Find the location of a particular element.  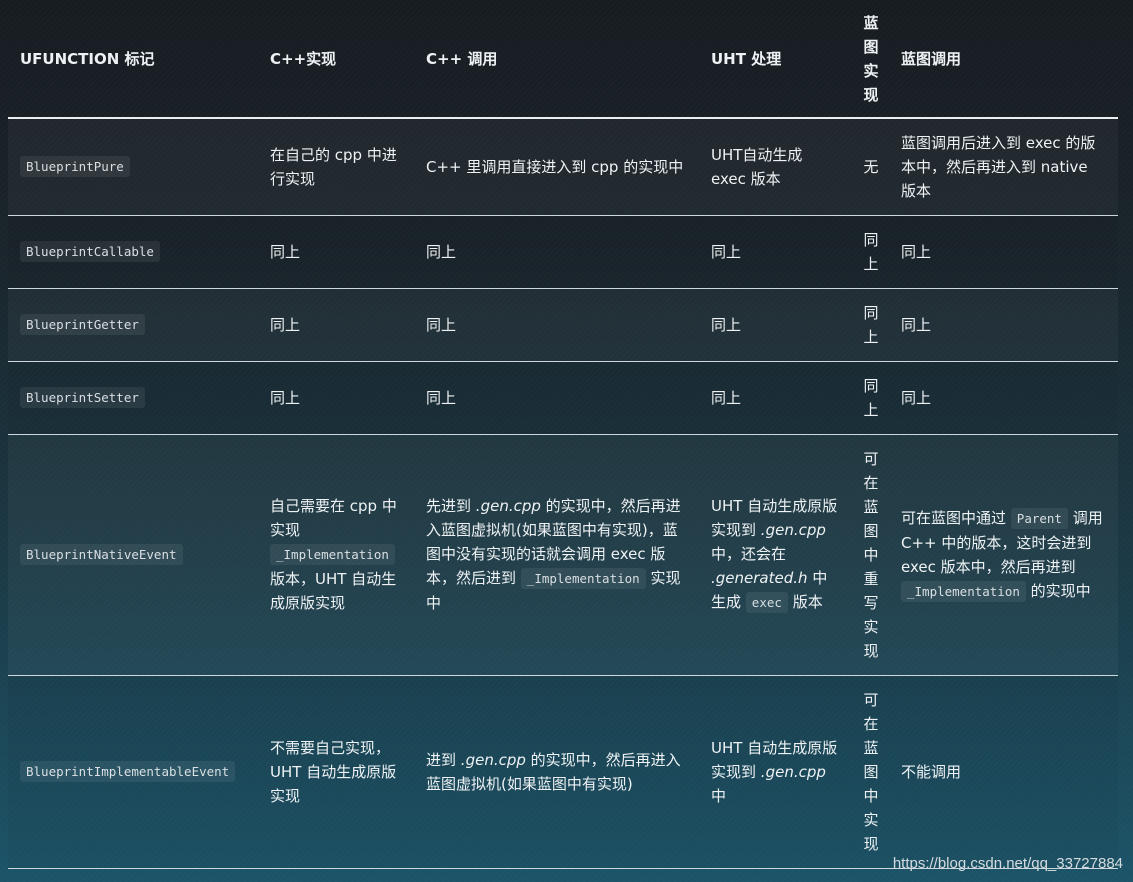

uht-text-b: 中，还会在 is located at coordinates (749, 554).